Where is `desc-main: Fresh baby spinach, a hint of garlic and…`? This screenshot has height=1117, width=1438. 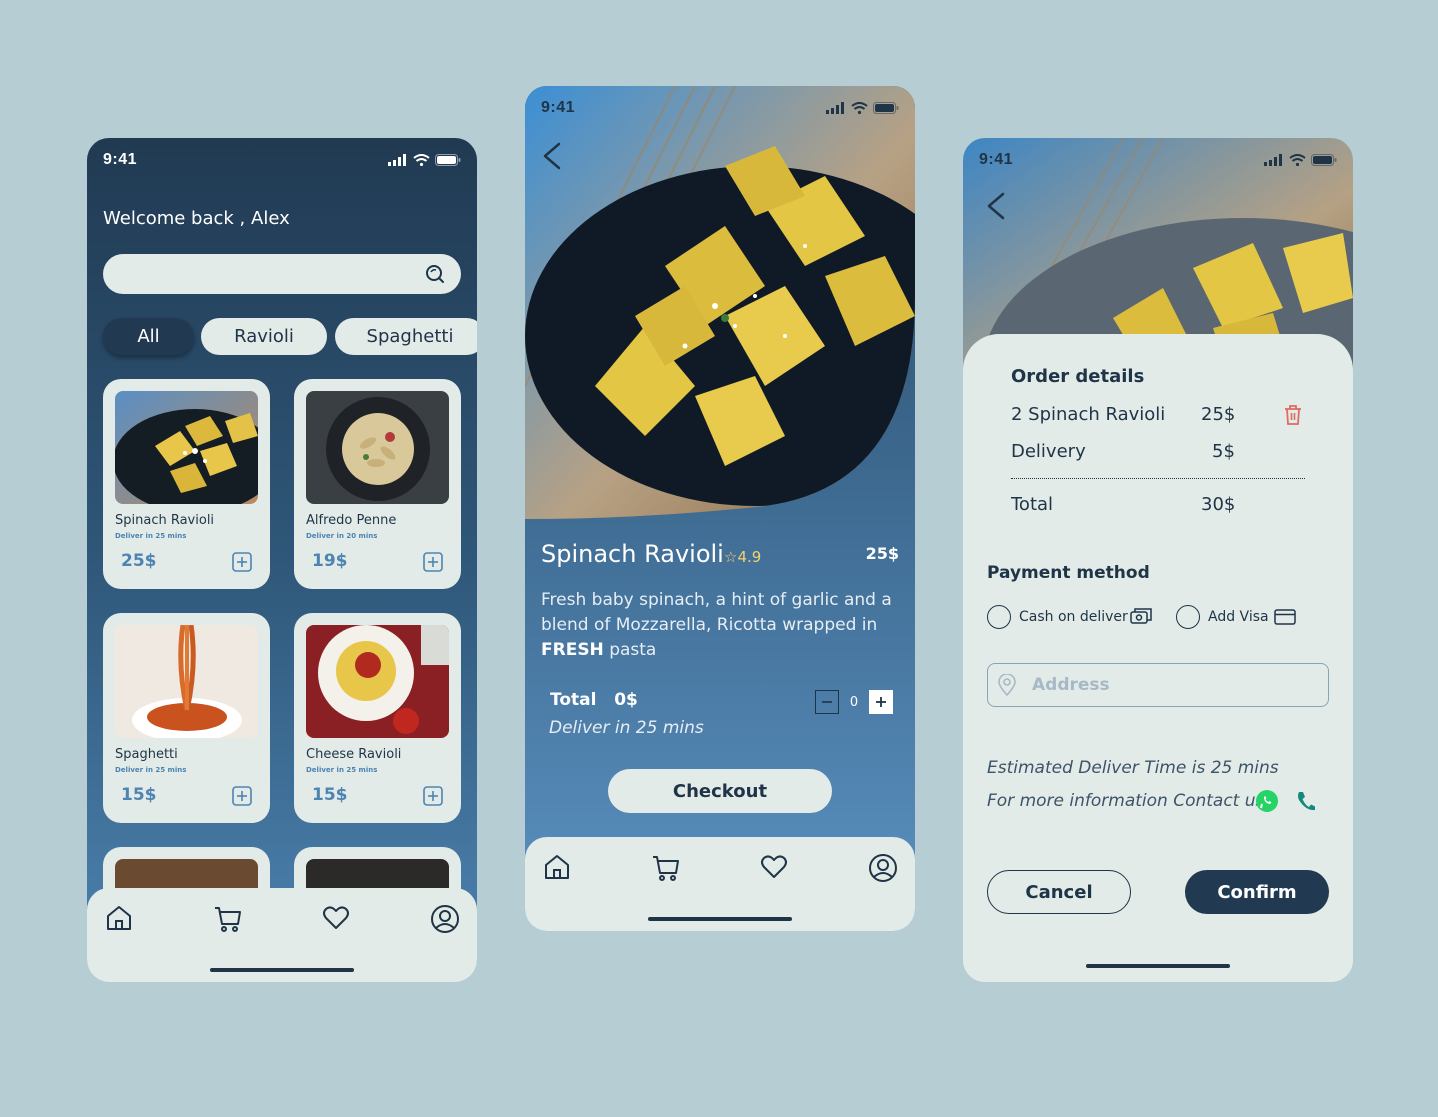
desc-main: Fresh baby spinach, a hint of garlic and… is located at coordinates (716, 612).